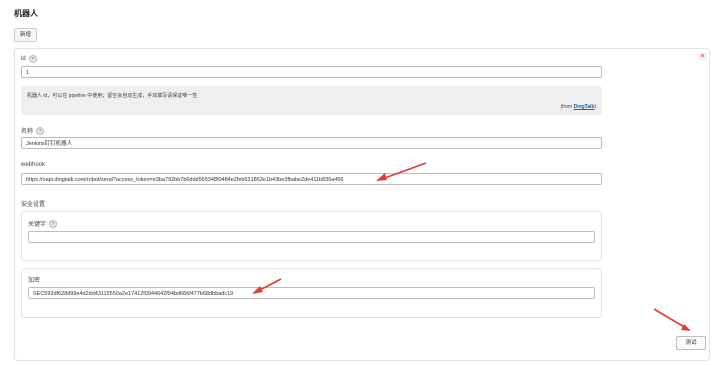  What do you see at coordinates (311, 237) in the screenshot?
I see `keyword-input` at bounding box center [311, 237].